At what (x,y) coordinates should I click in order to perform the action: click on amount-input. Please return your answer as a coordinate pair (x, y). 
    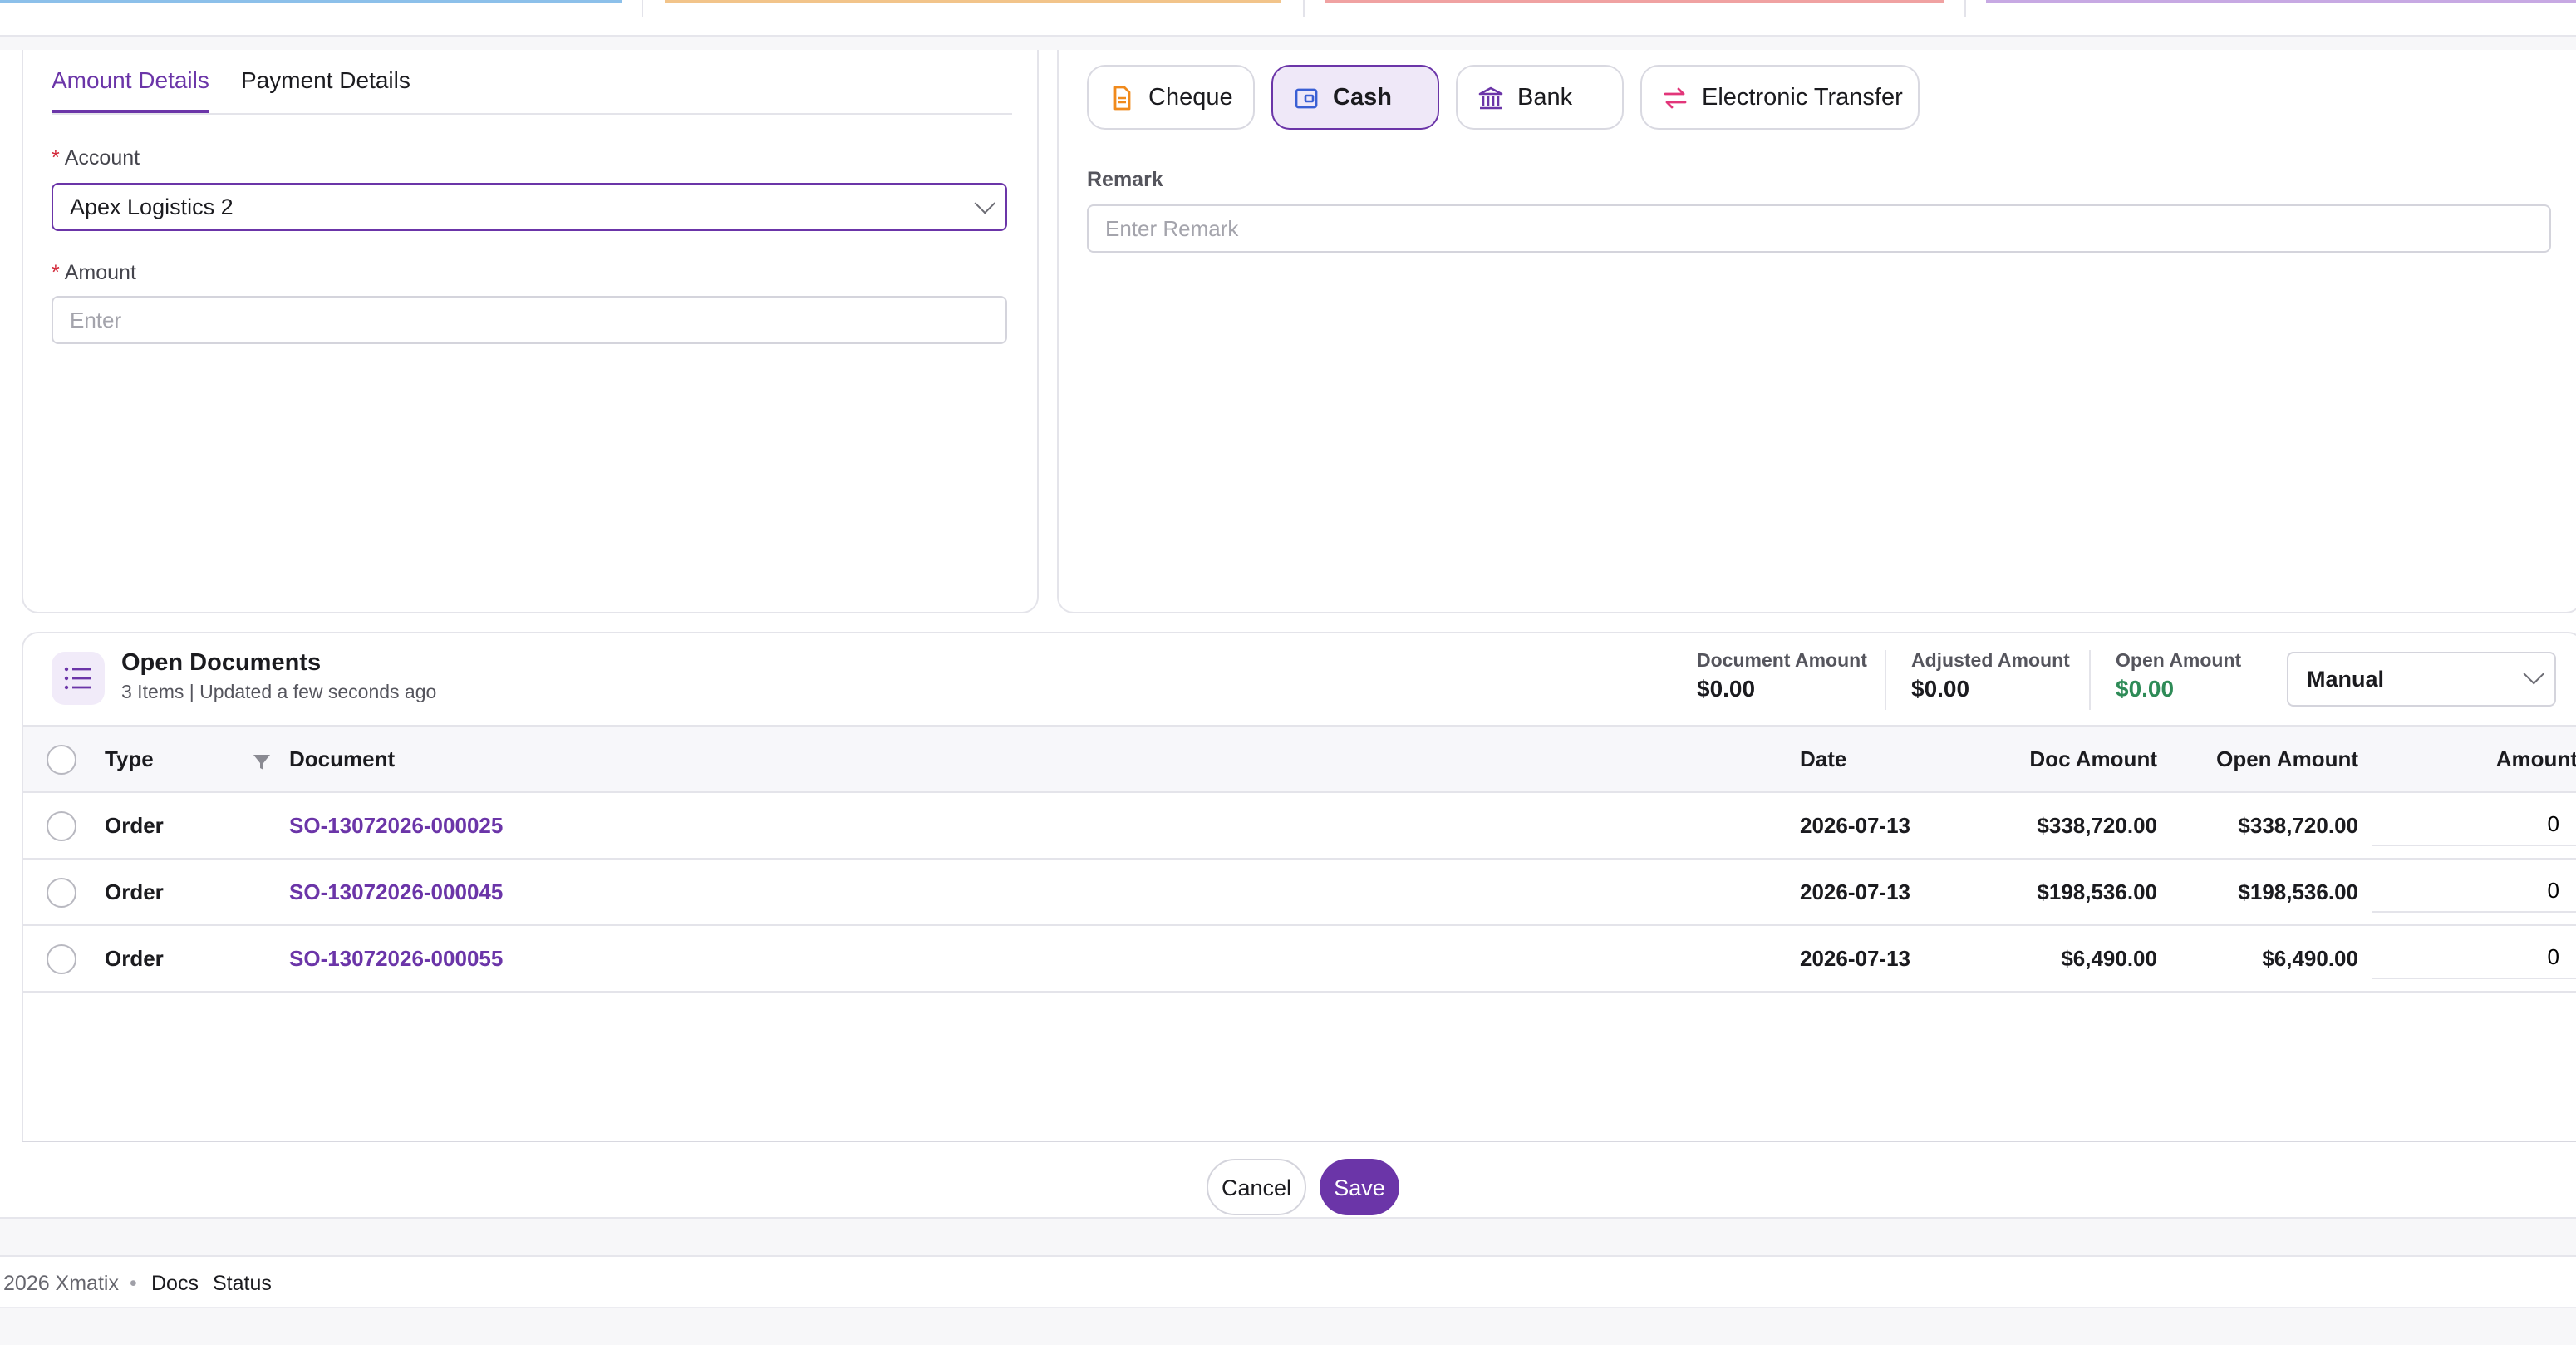
    Looking at the image, I should click on (529, 320).